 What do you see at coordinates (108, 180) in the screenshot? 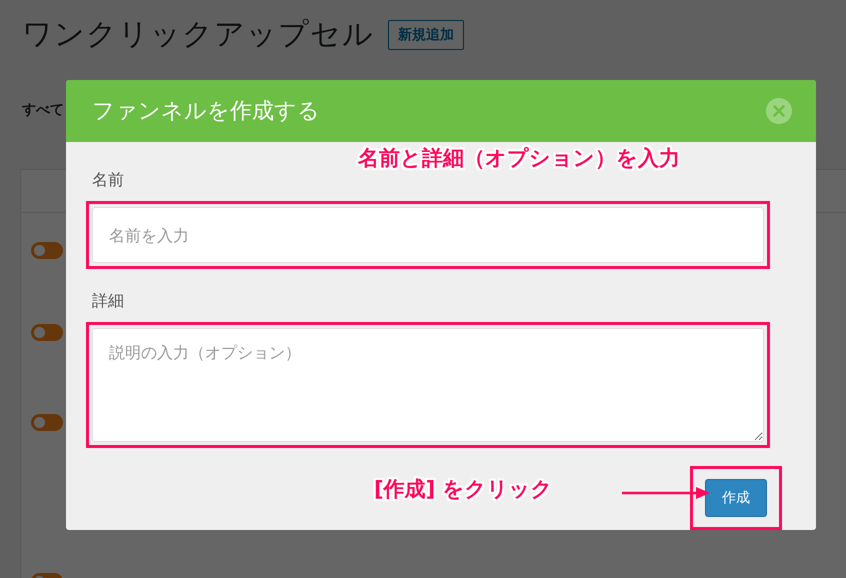
I see `field-label: 名前` at bounding box center [108, 180].